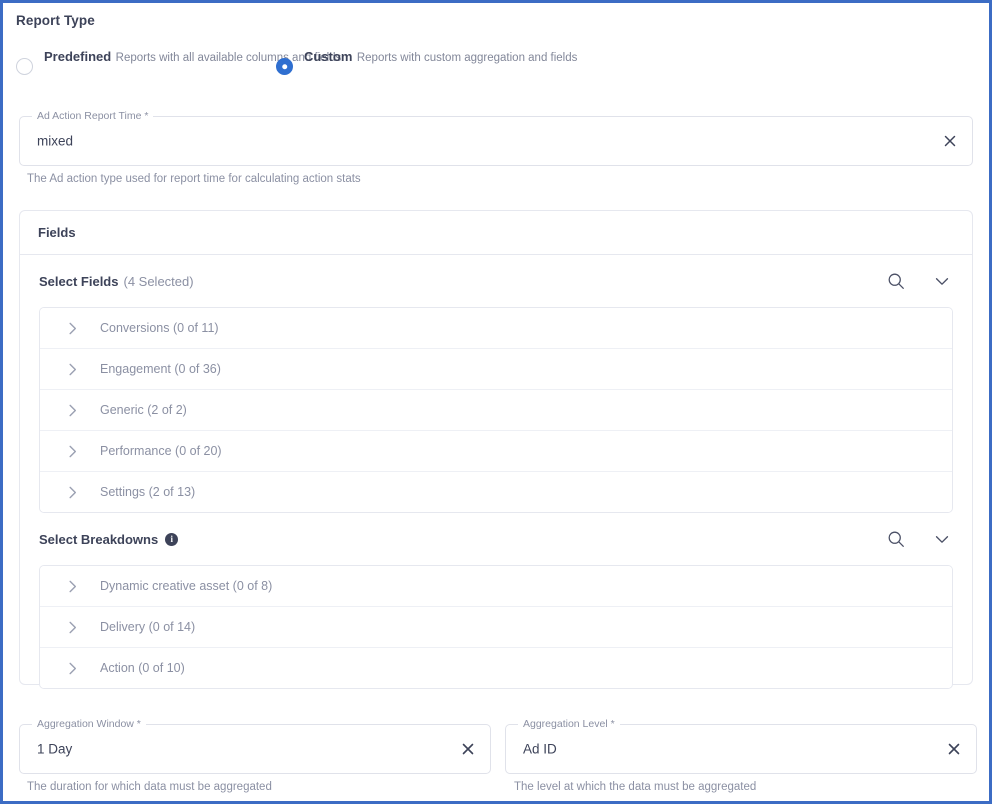  Describe the element at coordinates (255, 746) in the screenshot. I see `aggregation-window-field: Aggregation Window * 1 Day` at that location.